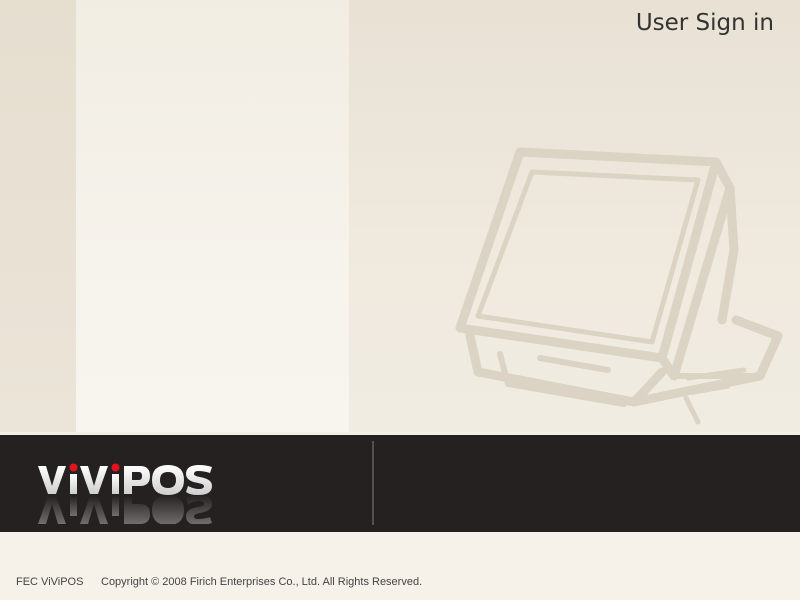 The image size is (800, 600). I want to click on vivipos-logo, so click(125, 493).